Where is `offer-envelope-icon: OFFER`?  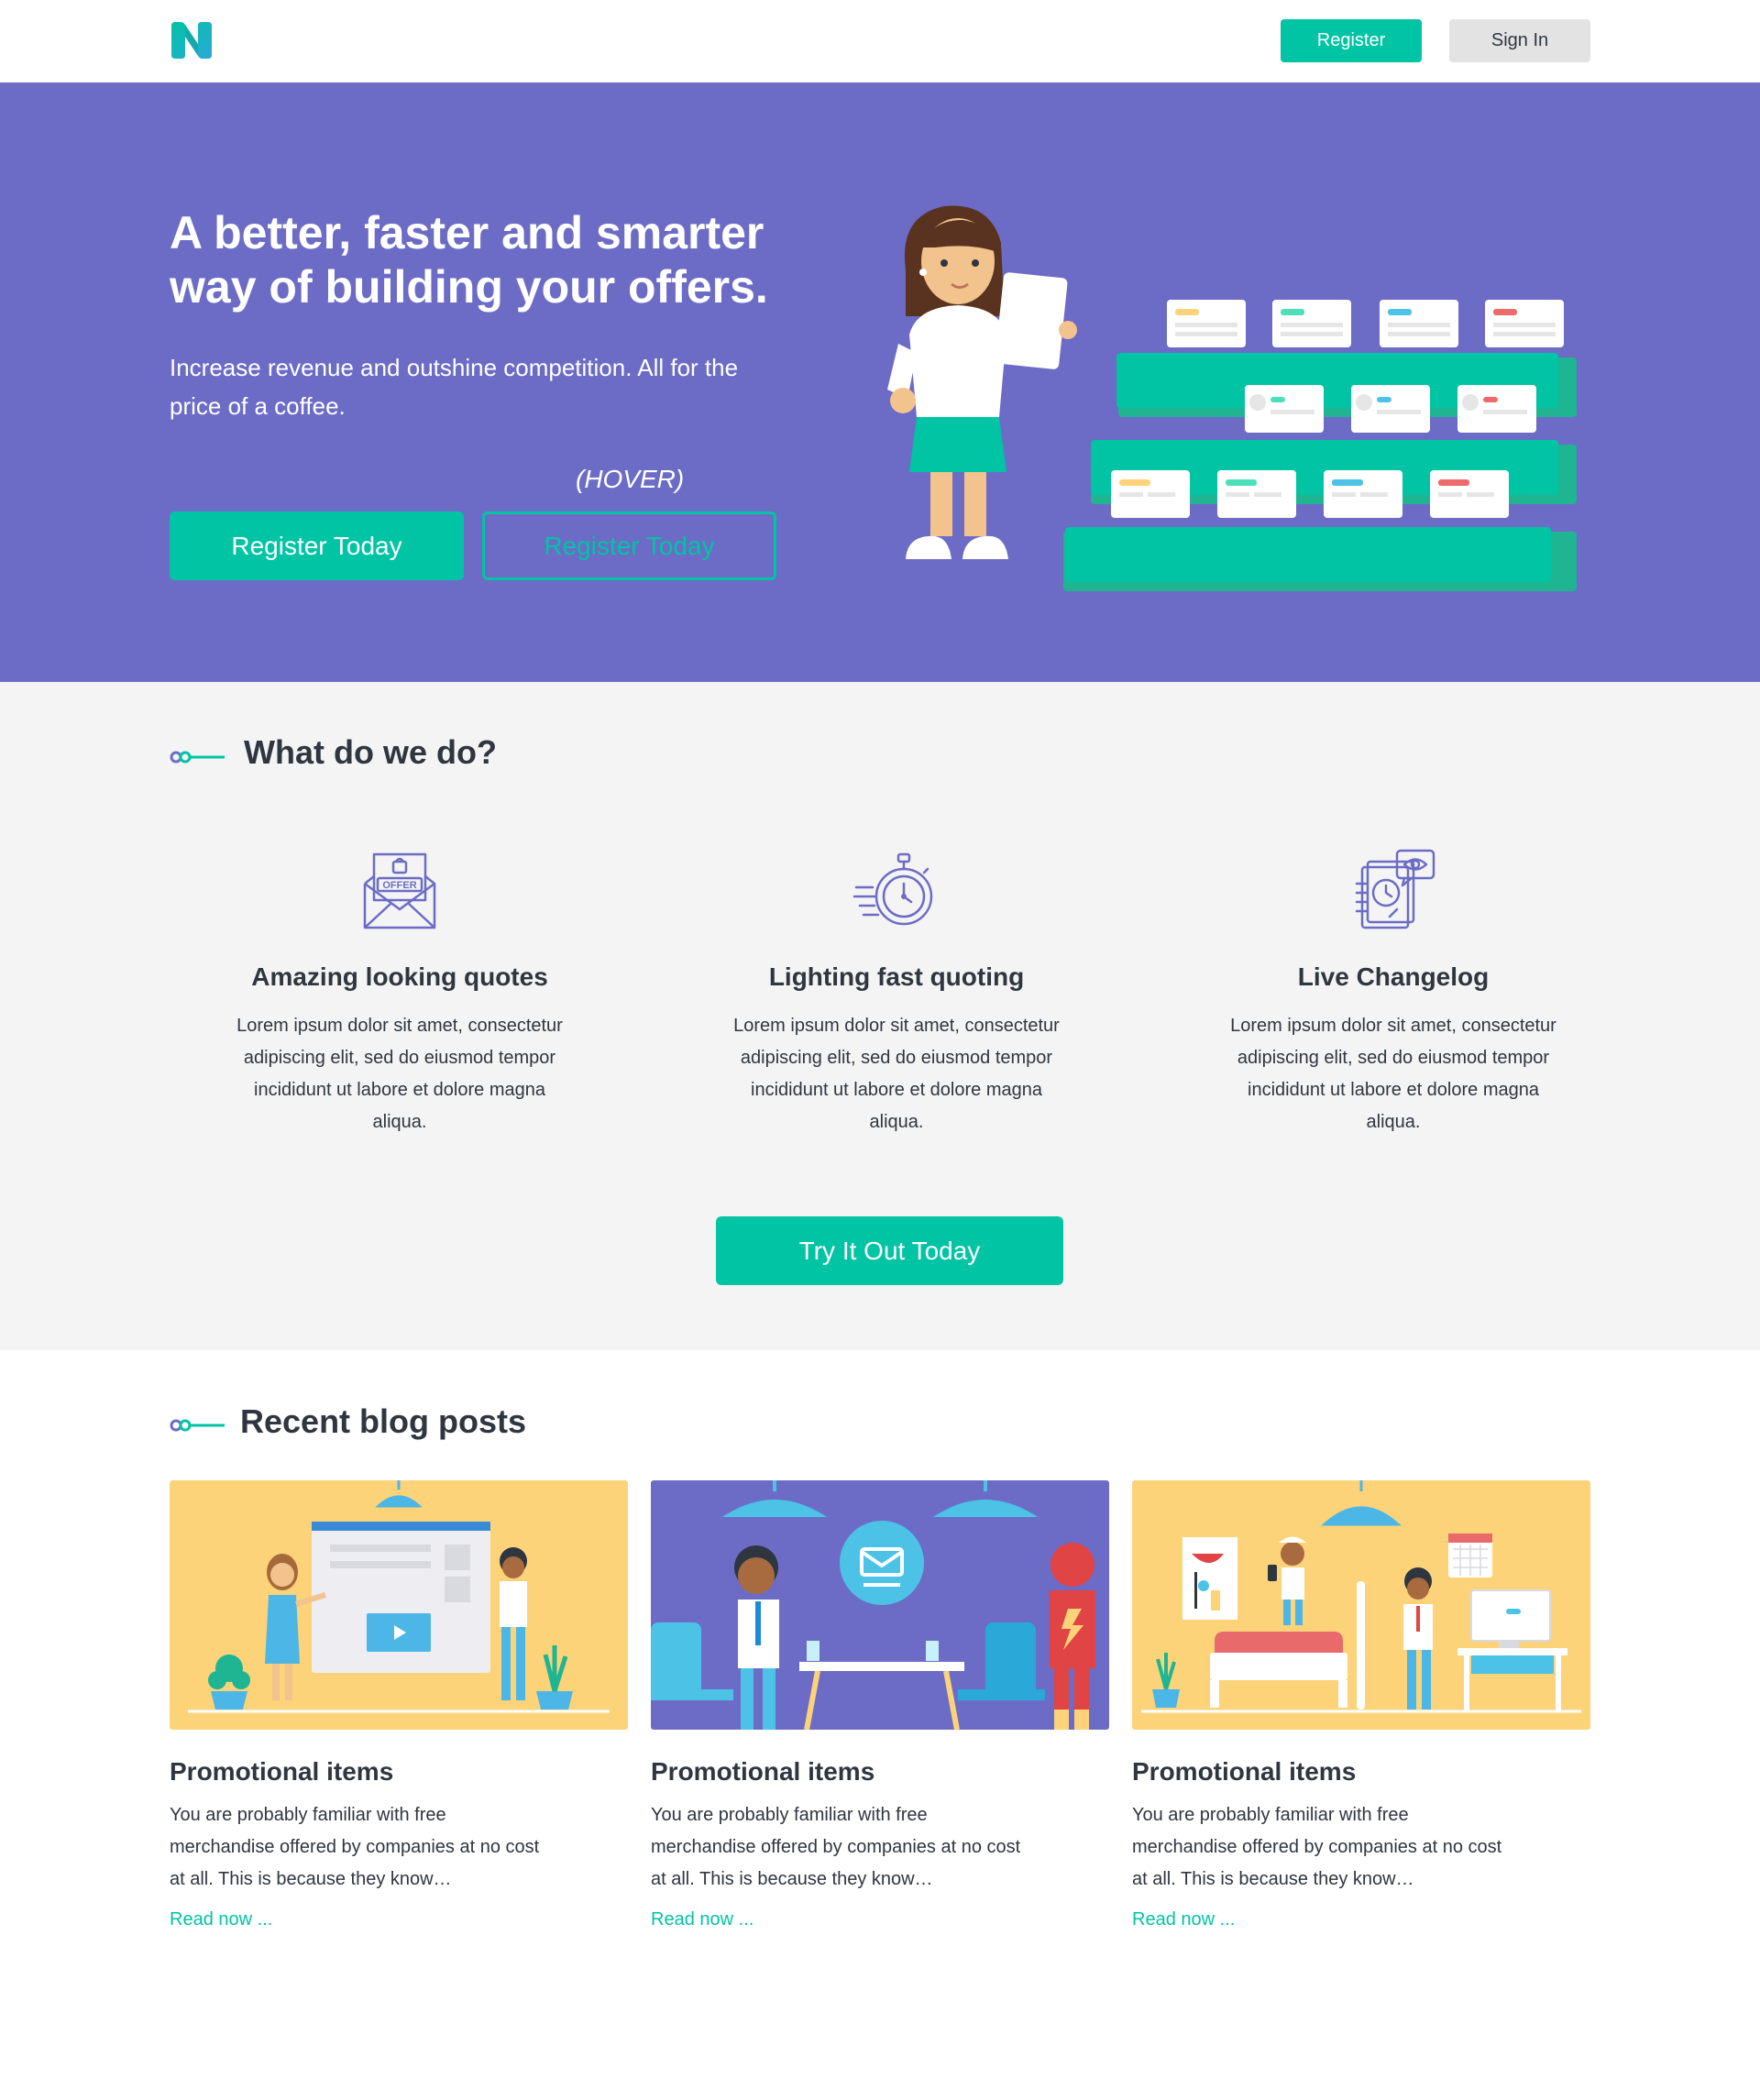 offer-envelope-icon: OFFER is located at coordinates (399, 890).